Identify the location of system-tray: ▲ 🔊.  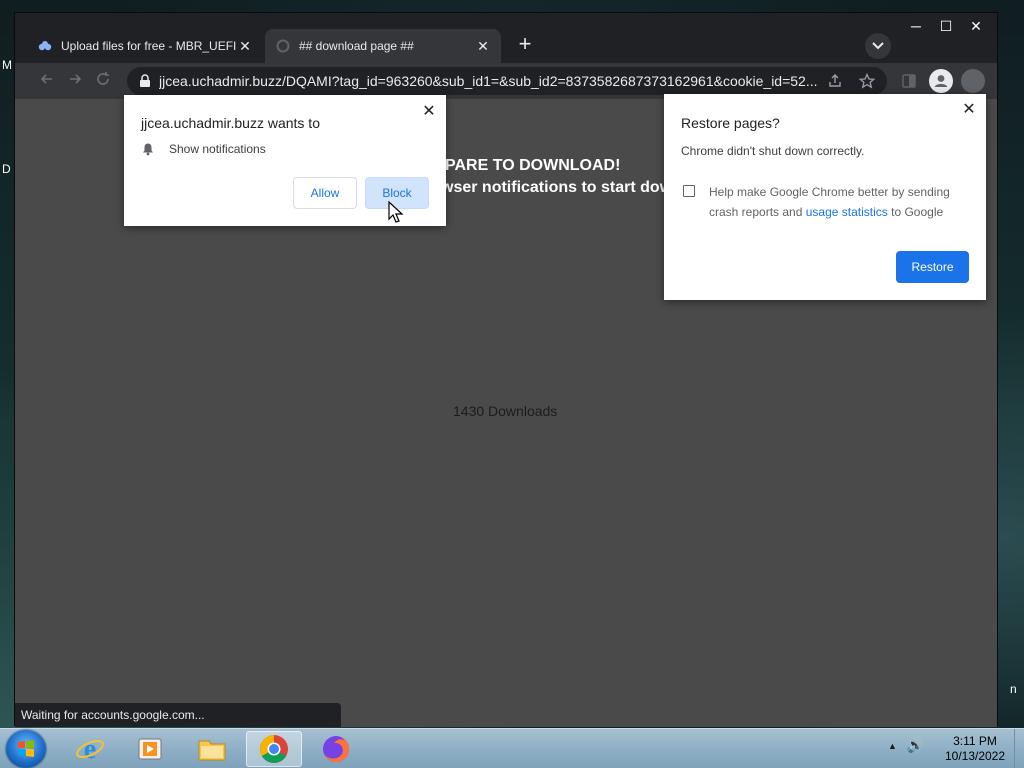
(906, 745).